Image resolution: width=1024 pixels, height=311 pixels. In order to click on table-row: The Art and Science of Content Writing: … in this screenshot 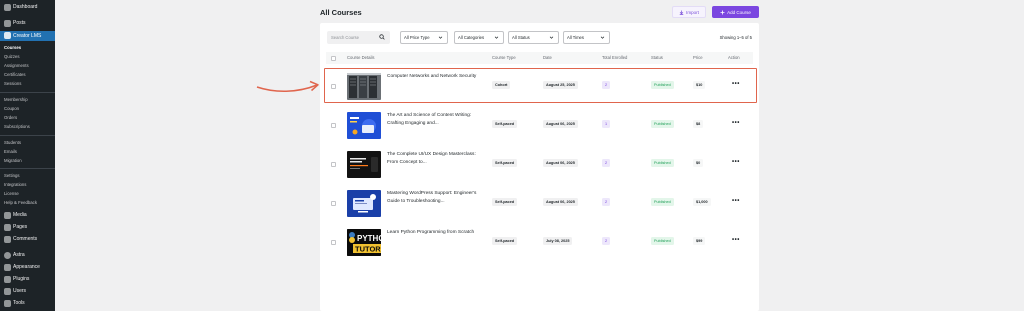, I will do `click(539, 126)`.